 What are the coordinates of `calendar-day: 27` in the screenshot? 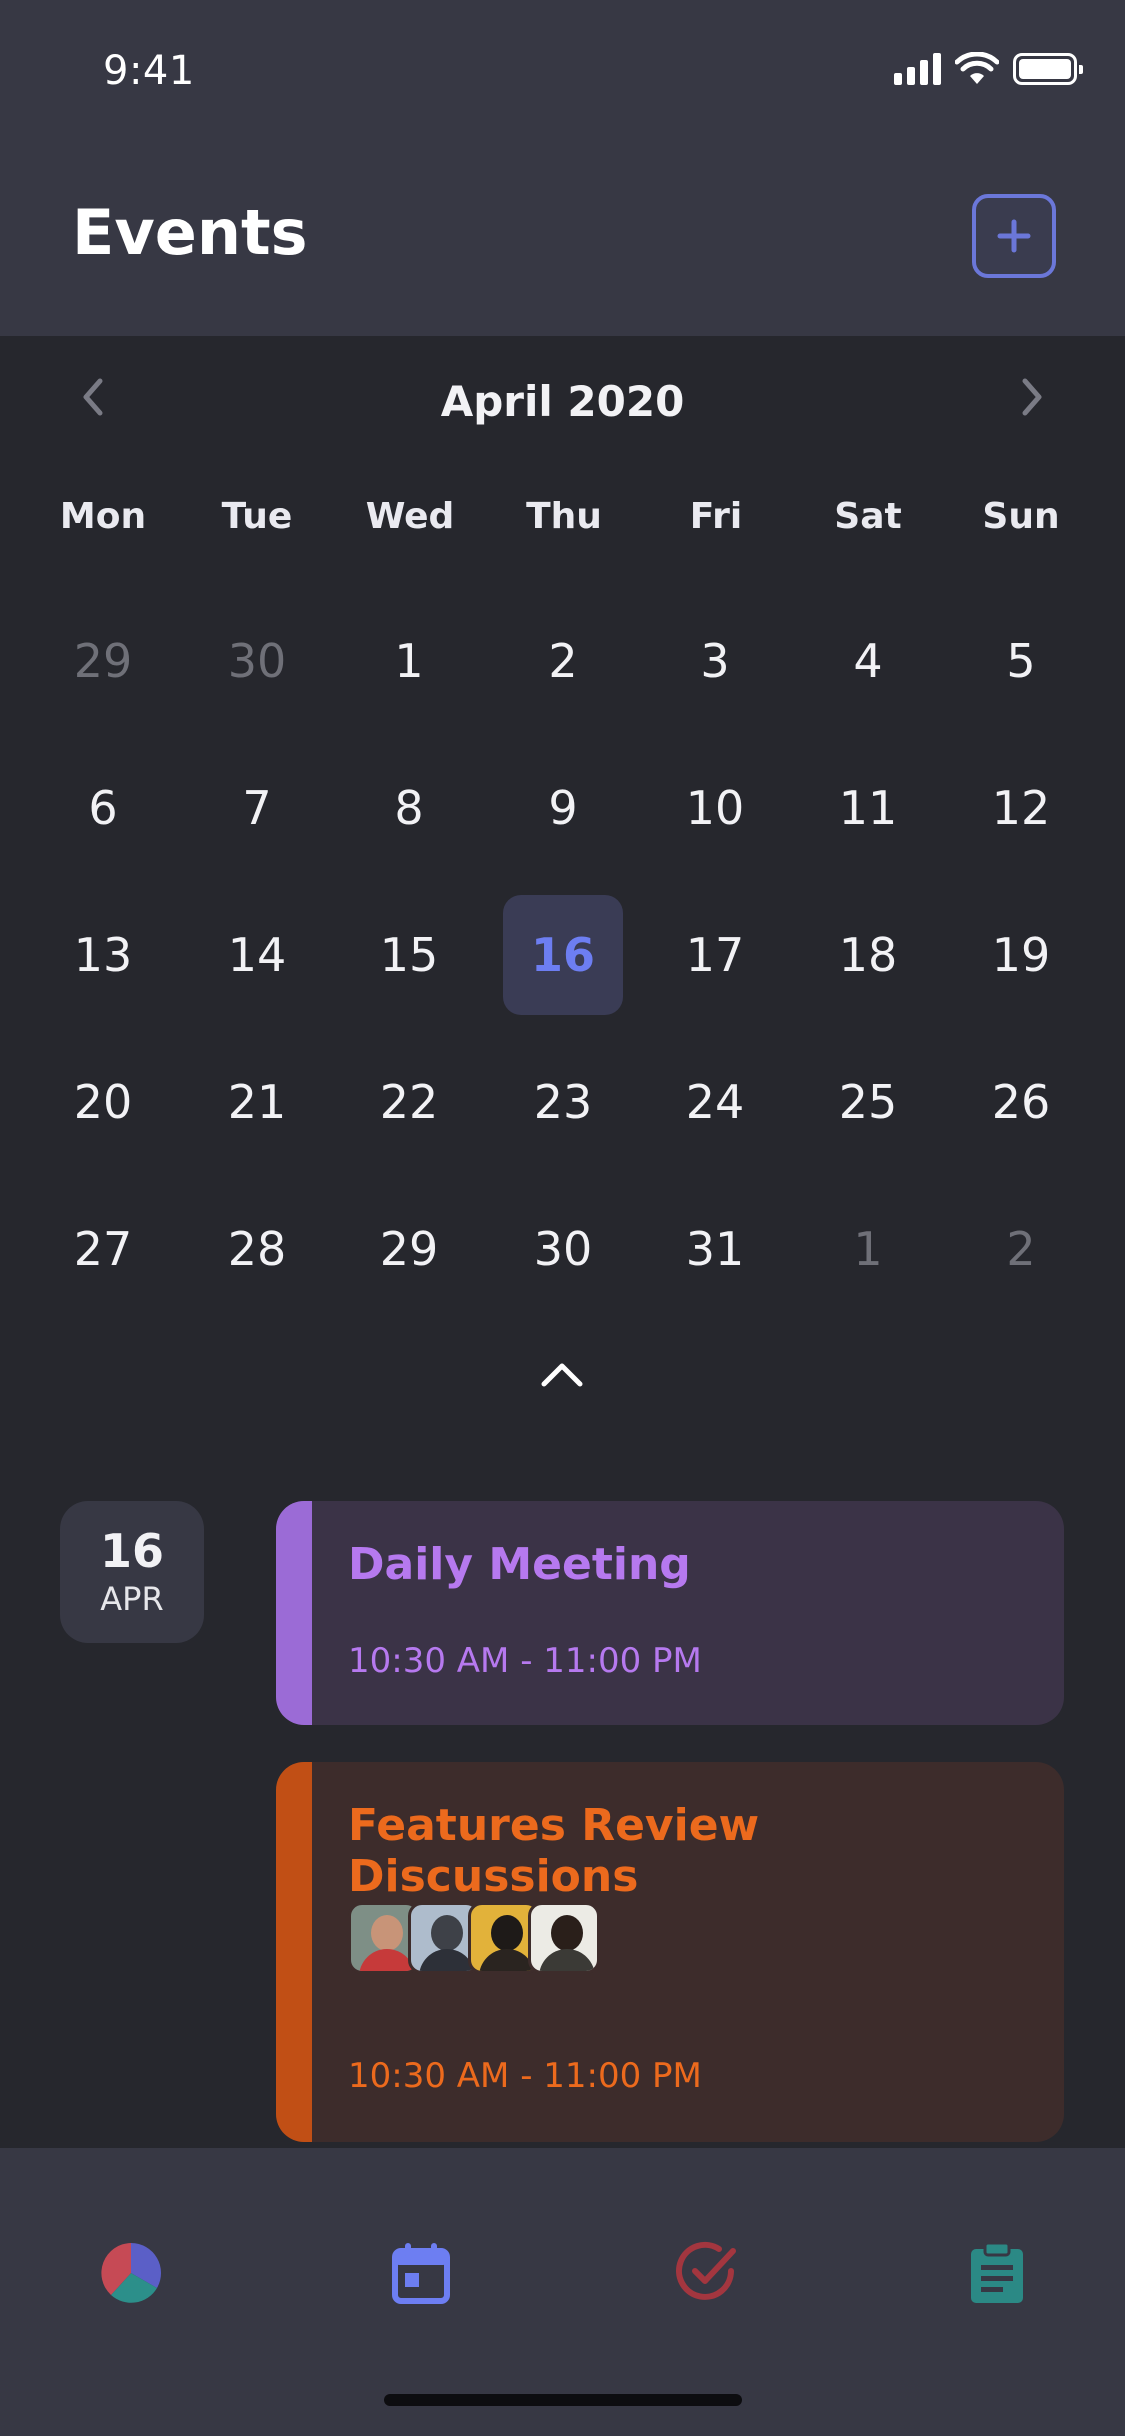 It's located at (103, 1249).